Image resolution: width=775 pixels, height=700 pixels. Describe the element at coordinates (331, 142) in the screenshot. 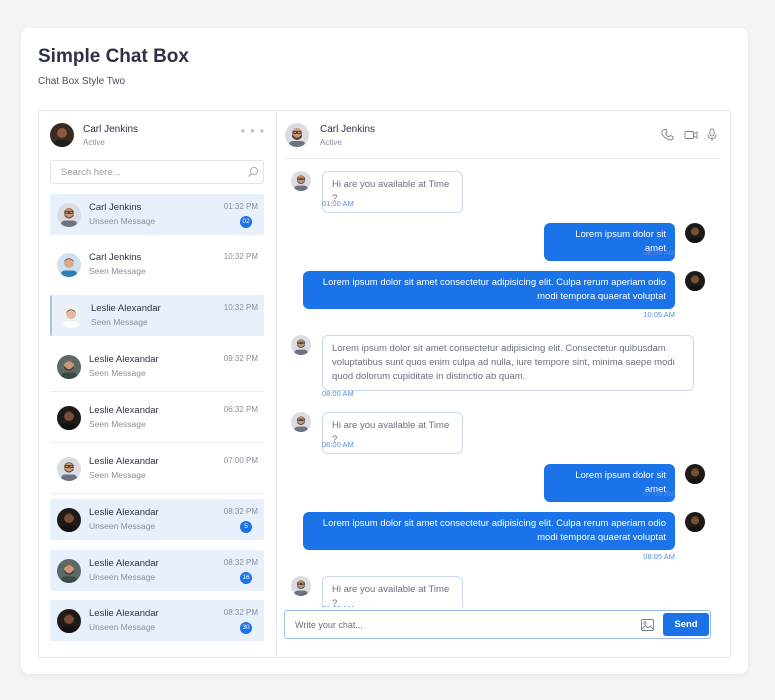

I see `chat-partner-status: Active` at that location.